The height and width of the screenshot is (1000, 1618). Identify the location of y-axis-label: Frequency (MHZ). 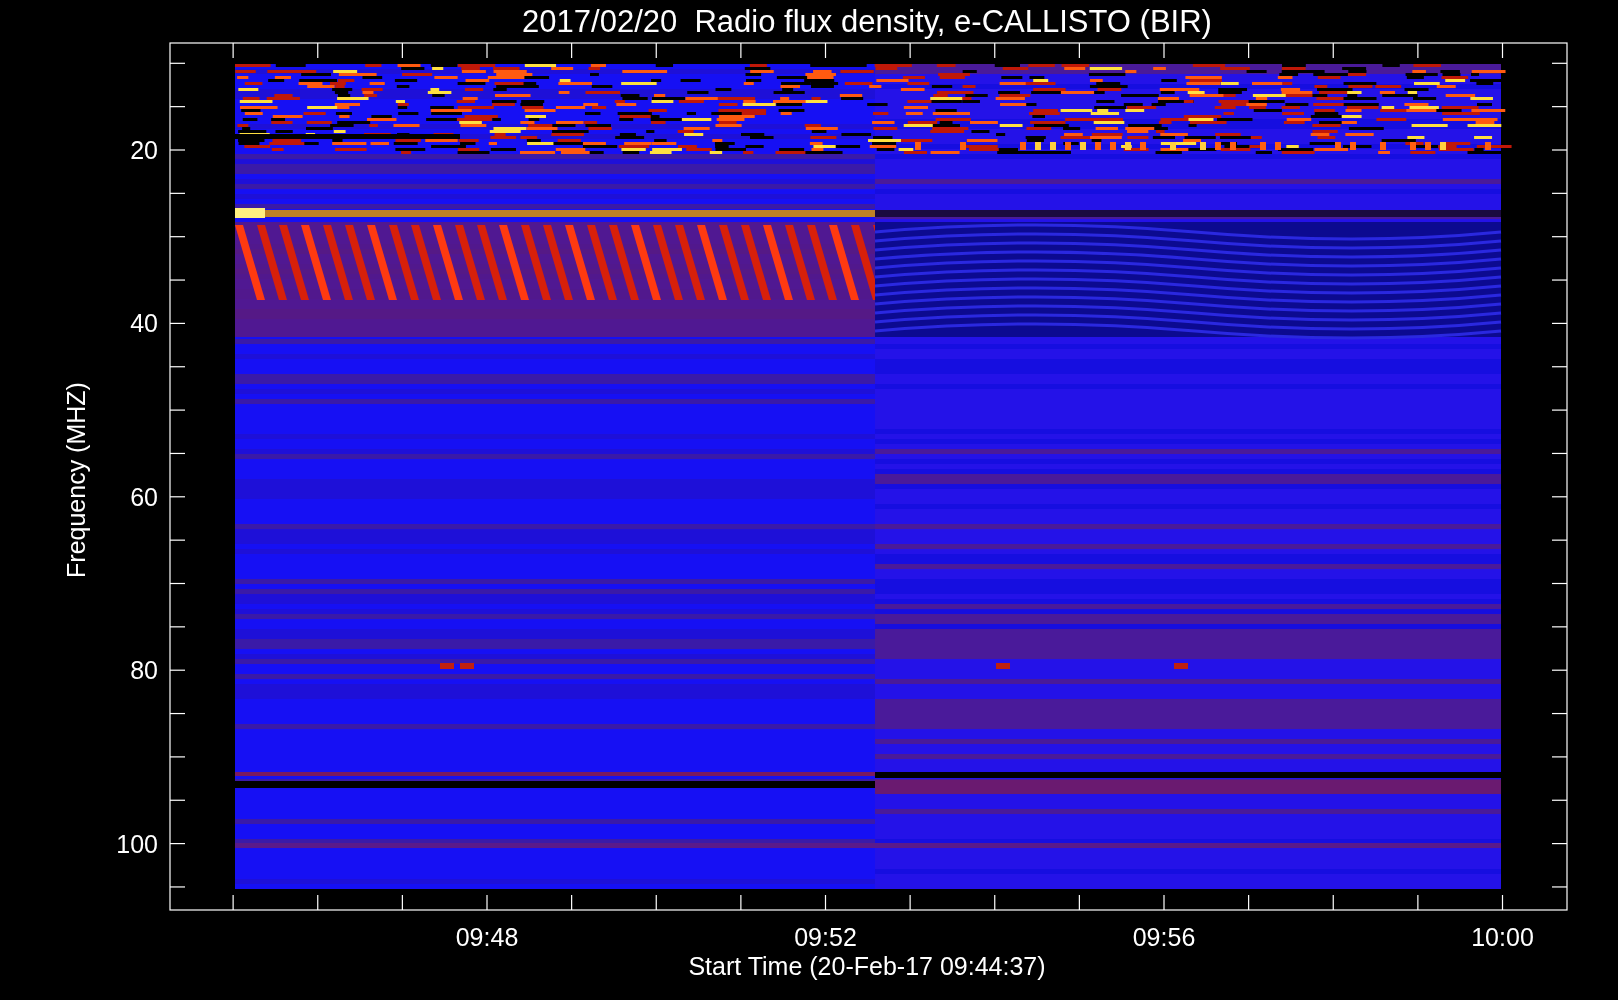
(76, 480).